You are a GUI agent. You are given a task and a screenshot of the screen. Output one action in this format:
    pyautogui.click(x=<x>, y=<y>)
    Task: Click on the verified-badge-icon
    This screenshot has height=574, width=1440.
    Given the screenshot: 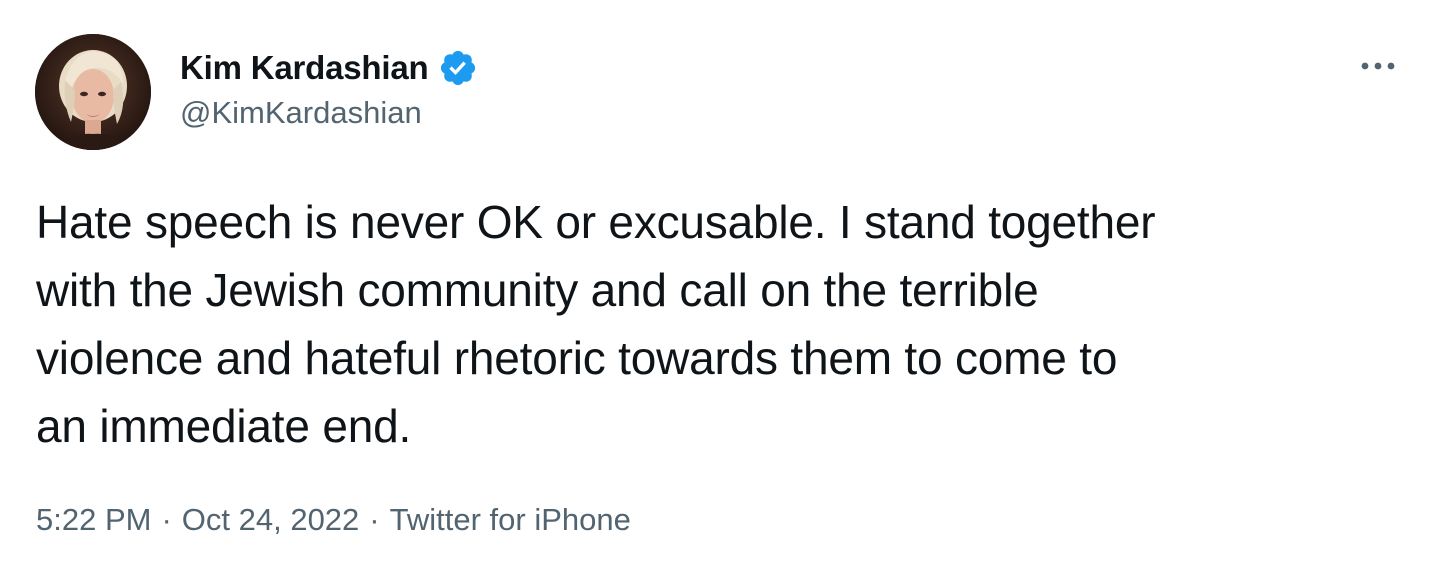 What is the action you would take?
    pyautogui.click(x=458, y=68)
    